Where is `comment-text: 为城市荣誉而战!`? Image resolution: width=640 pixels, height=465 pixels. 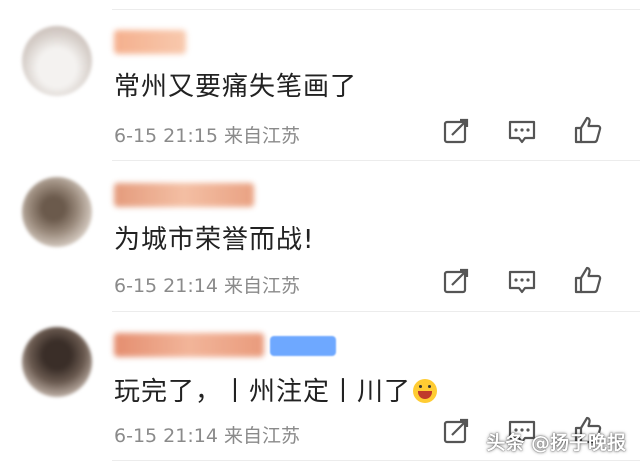
comment-text: 为城市荣誉而战! is located at coordinates (214, 240).